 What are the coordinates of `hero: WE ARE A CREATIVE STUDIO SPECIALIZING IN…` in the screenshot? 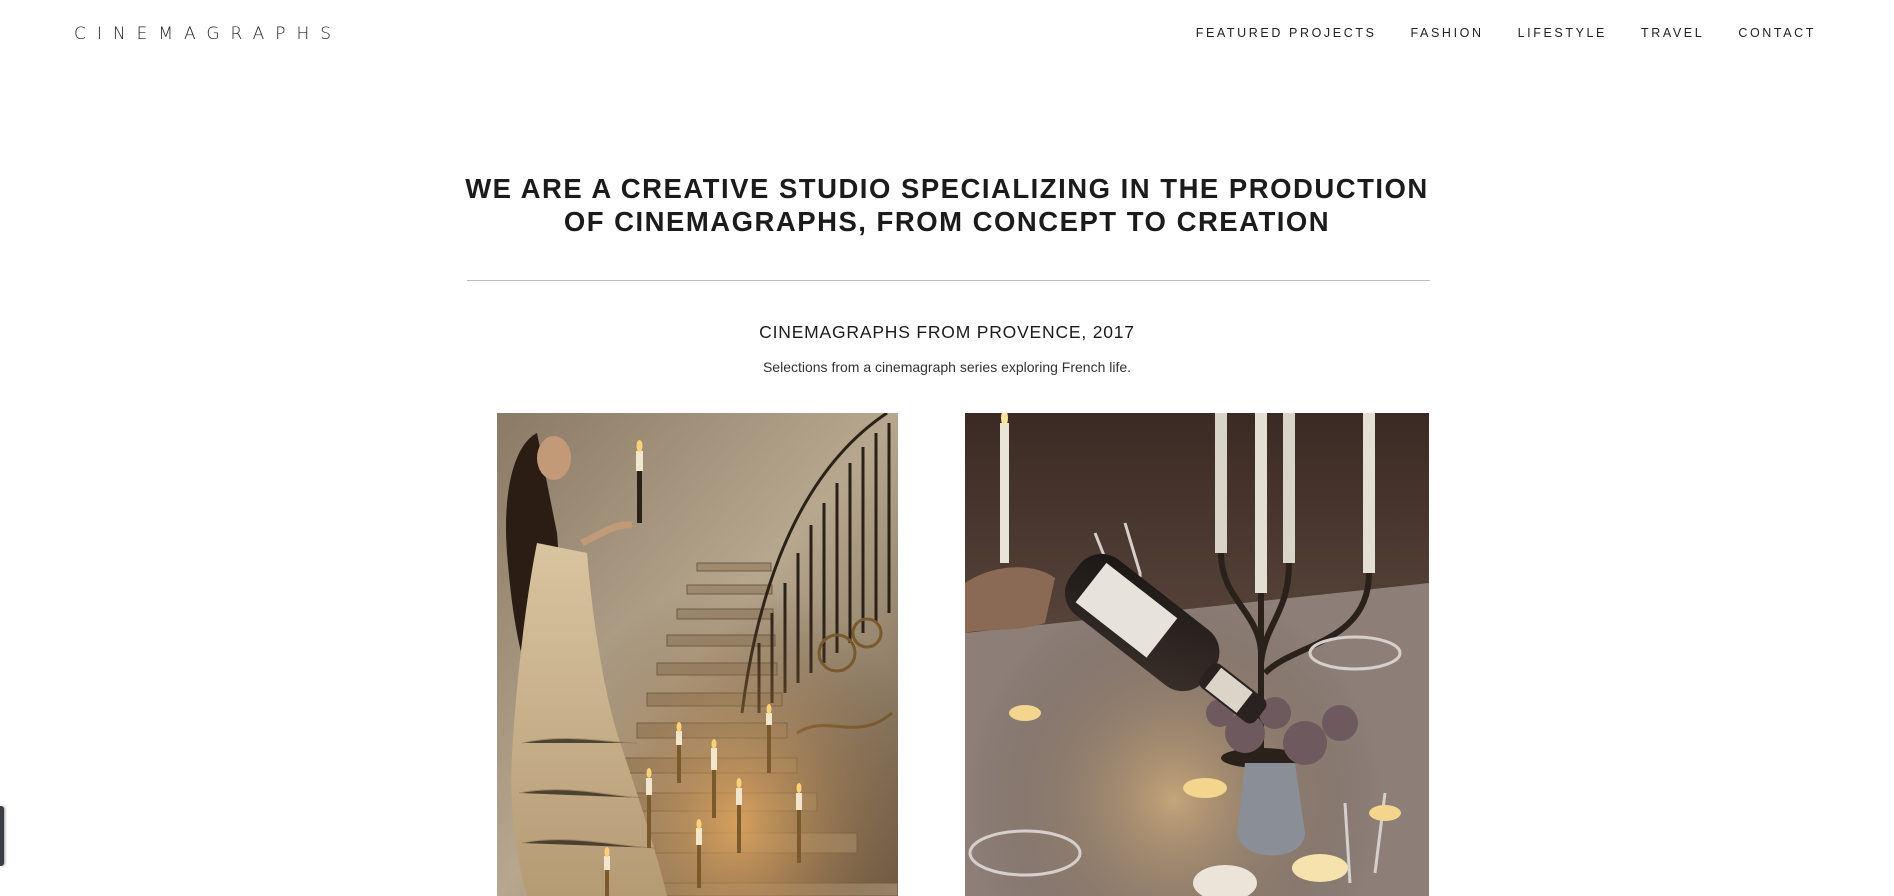 It's located at (947, 205).